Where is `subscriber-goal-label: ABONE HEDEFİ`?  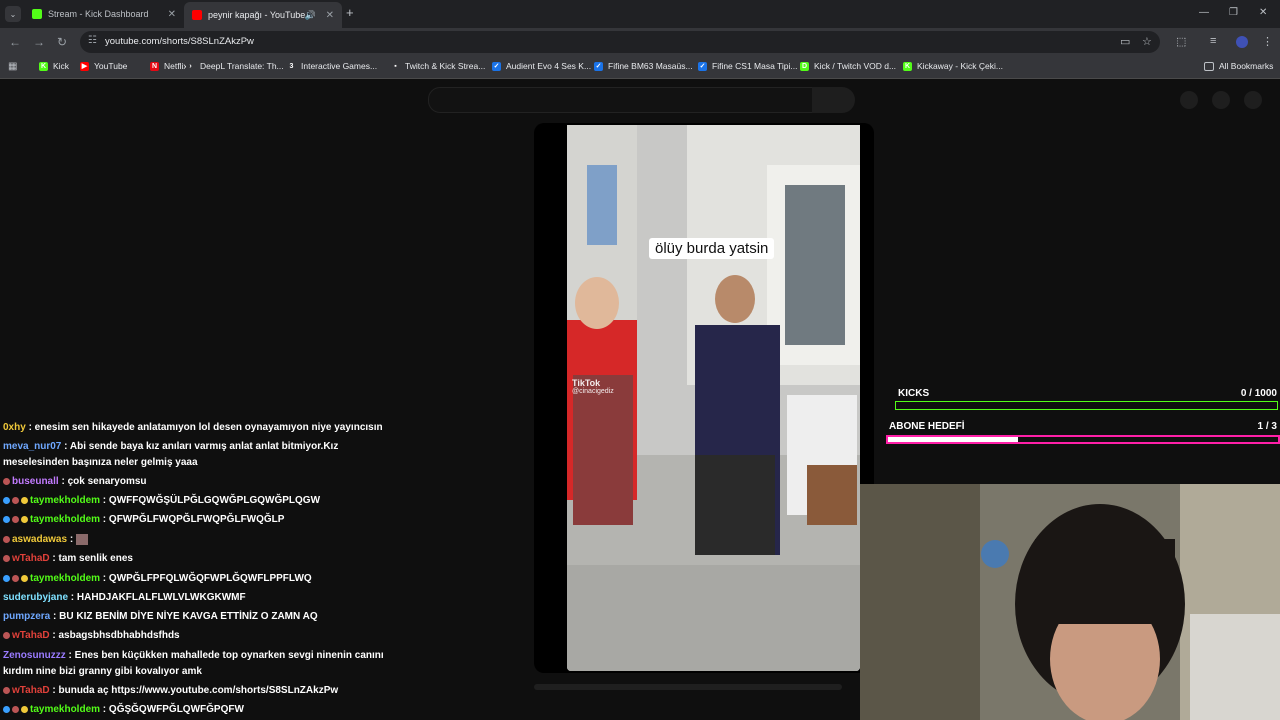
subscriber-goal-label: ABONE HEDEFİ is located at coordinates (927, 426).